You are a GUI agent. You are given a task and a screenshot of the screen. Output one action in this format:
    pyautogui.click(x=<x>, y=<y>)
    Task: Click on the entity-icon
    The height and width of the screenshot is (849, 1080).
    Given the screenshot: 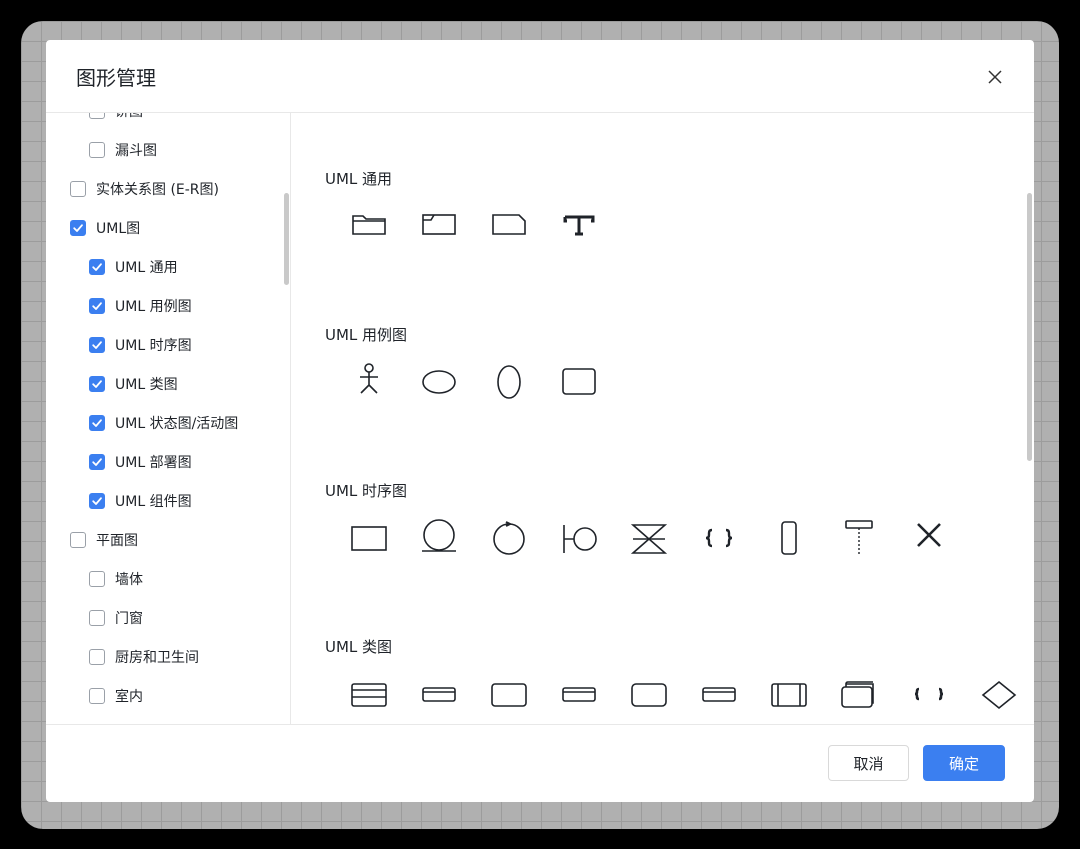 What is the action you would take?
    pyautogui.click(x=439, y=535)
    